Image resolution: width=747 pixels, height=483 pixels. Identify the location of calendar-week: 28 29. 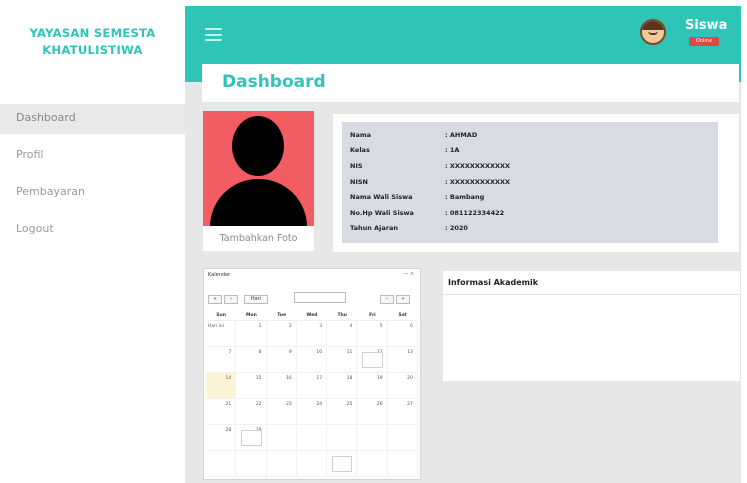
(312, 438).